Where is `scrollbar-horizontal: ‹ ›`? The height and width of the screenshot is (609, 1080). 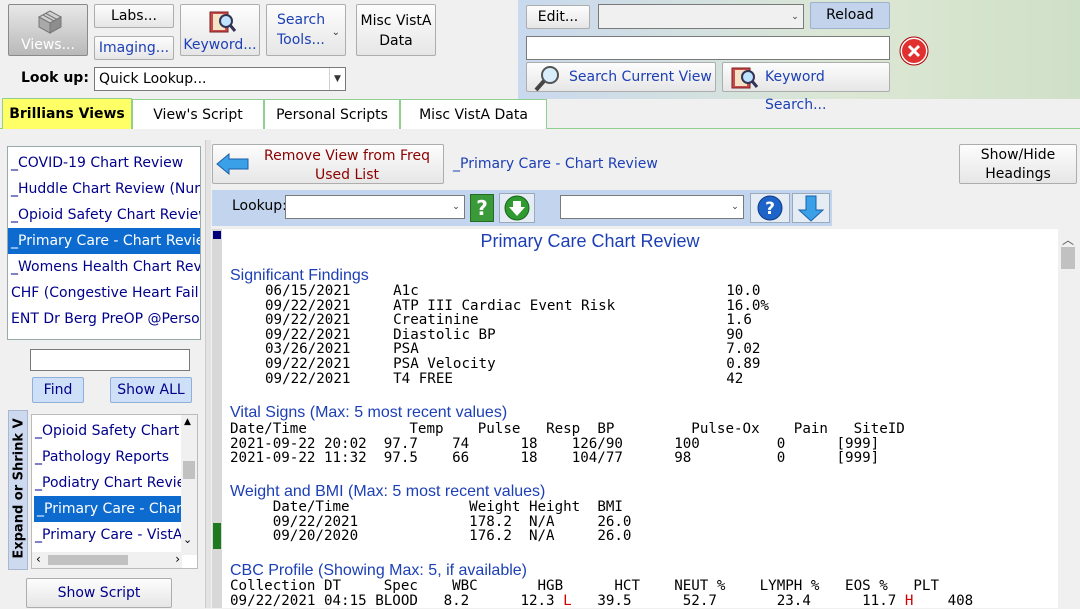 scrollbar-horizontal: ‹ › is located at coordinates (107, 560).